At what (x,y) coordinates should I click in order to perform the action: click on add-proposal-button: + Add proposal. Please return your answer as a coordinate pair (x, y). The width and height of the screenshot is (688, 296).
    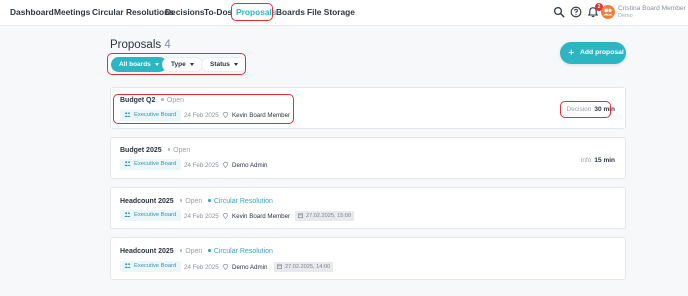
    Looking at the image, I should click on (593, 53).